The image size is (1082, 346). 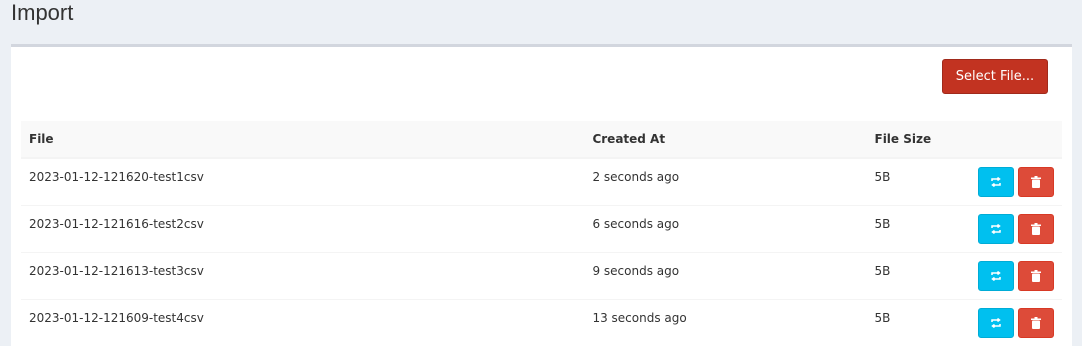 What do you see at coordinates (639, 317) in the screenshot?
I see `created-at-cell: 13 seconds ago` at bounding box center [639, 317].